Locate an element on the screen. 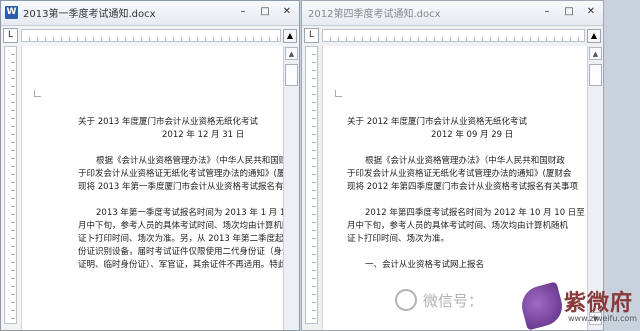  brand-emblem-icon is located at coordinates (542, 306).